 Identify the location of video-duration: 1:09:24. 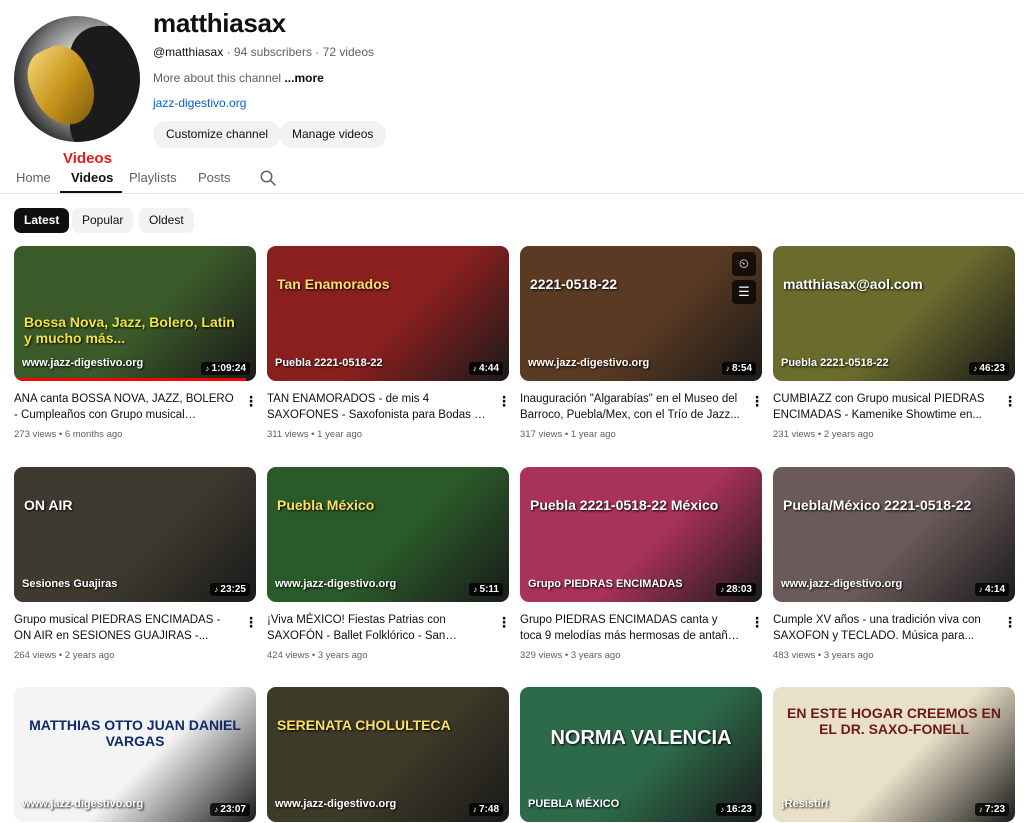
(225, 368).